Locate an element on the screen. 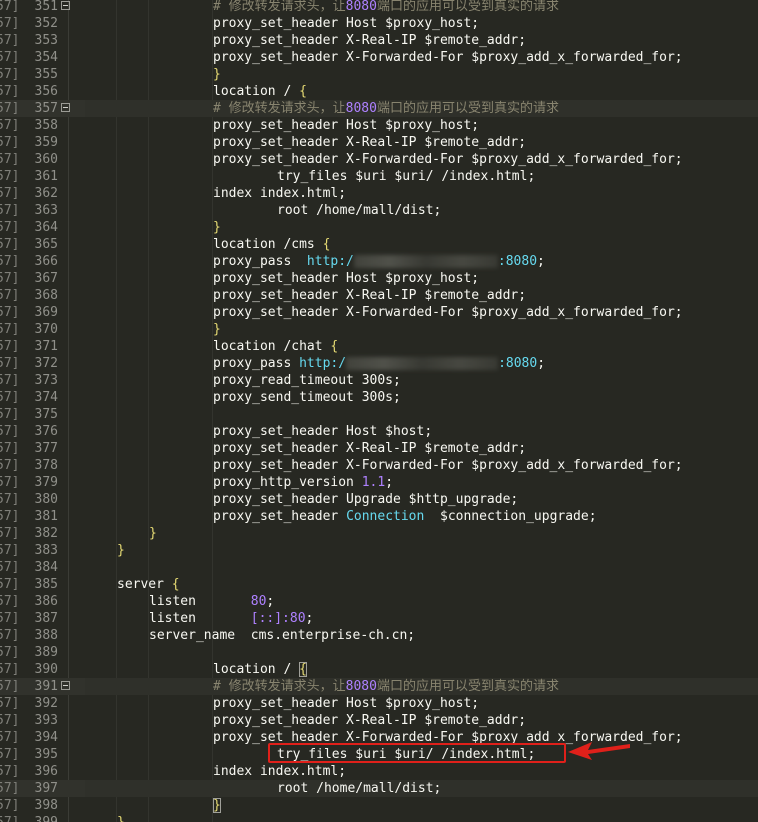  code-token: proxy_pass is located at coordinates (256, 363).